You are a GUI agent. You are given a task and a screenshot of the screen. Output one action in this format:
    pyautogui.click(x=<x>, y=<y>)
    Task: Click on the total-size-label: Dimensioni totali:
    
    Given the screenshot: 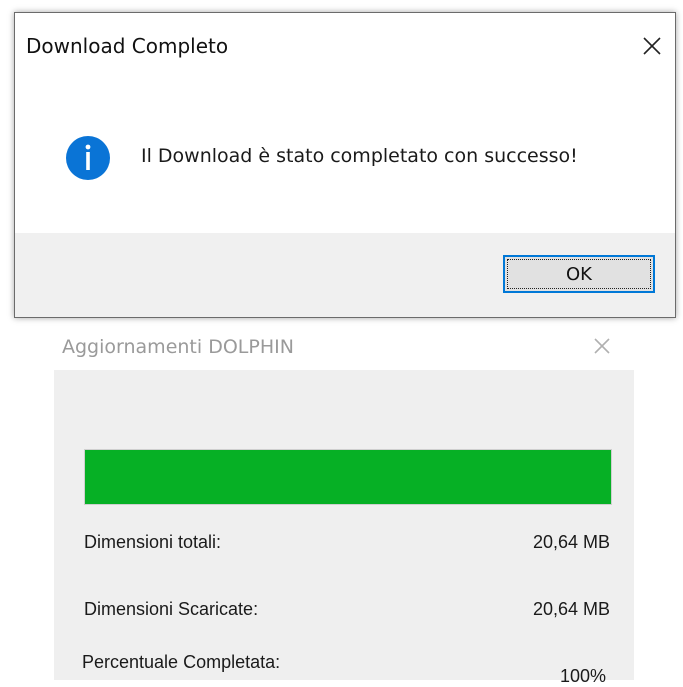 What is the action you would take?
    pyautogui.click(x=153, y=542)
    